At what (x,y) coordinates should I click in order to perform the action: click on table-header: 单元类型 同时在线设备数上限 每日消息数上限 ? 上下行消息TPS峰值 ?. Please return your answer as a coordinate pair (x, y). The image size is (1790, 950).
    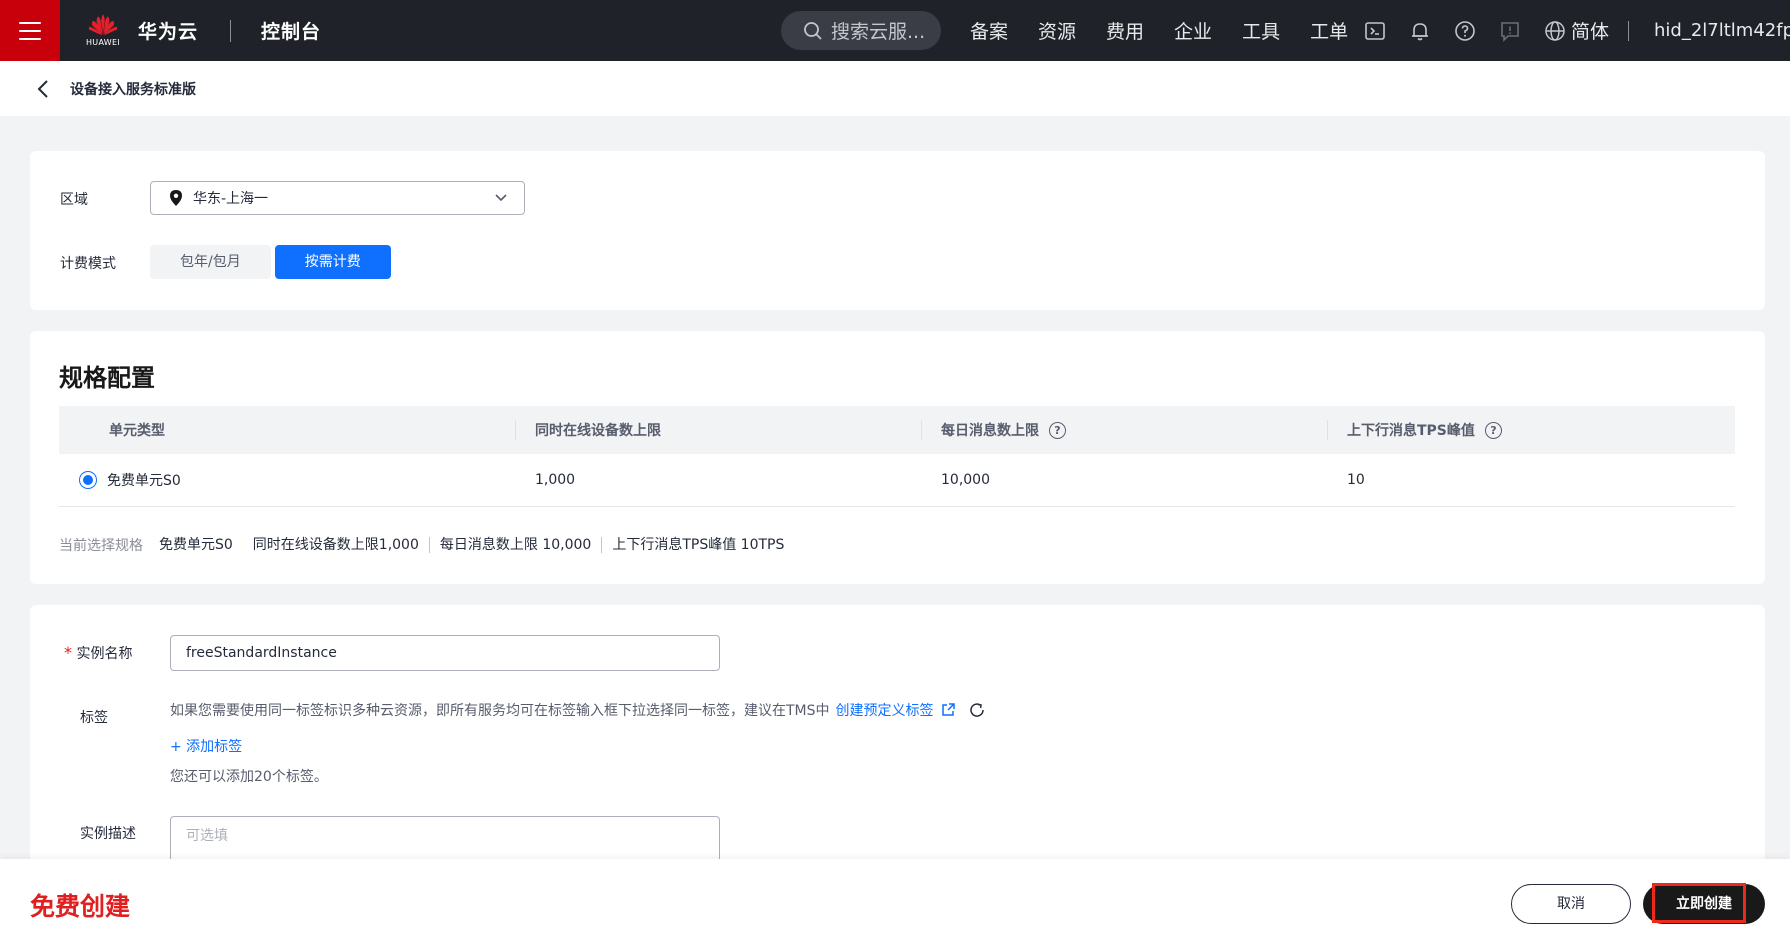
    Looking at the image, I should click on (897, 430).